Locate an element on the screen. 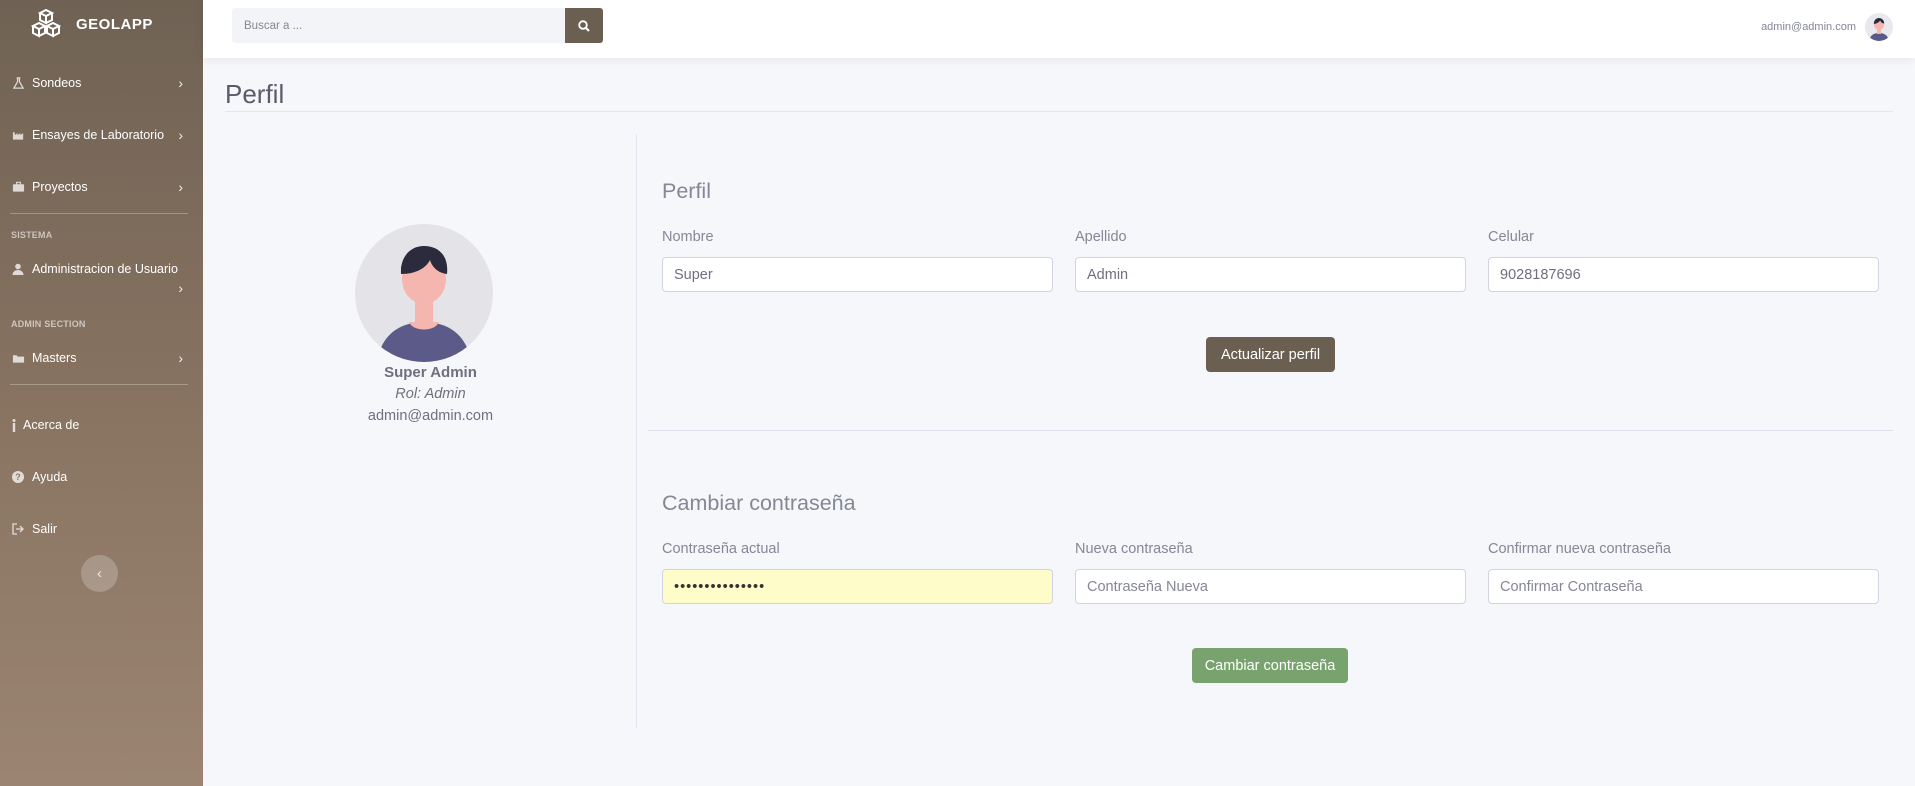 Image resolution: width=1915 pixels, height=786 pixels. new-password-field is located at coordinates (1270, 586).